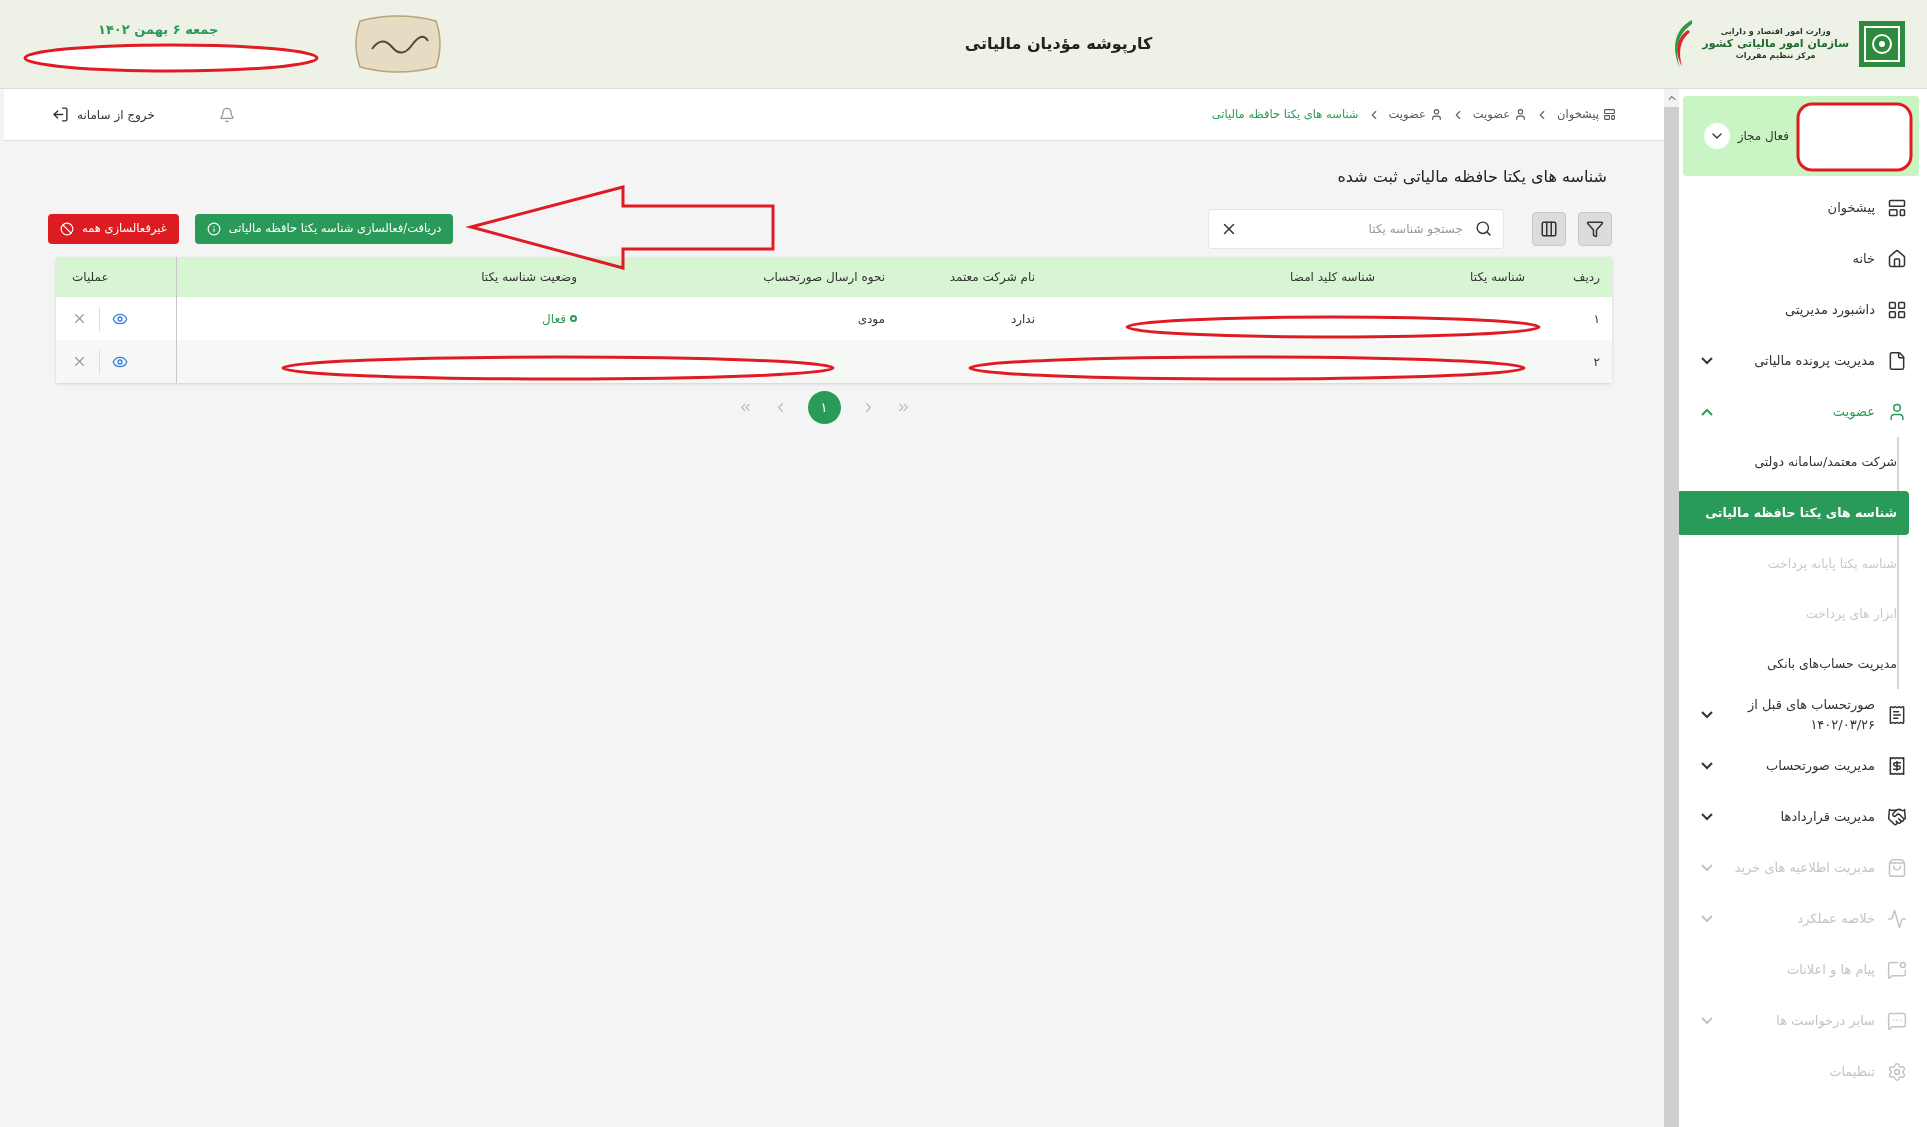 Image resolution: width=1927 pixels, height=1127 pixels. What do you see at coordinates (324, 229) in the screenshot?
I see `activate-button: دریافت/فعالسازی شناسه یکتا حافظه مالیاتی` at bounding box center [324, 229].